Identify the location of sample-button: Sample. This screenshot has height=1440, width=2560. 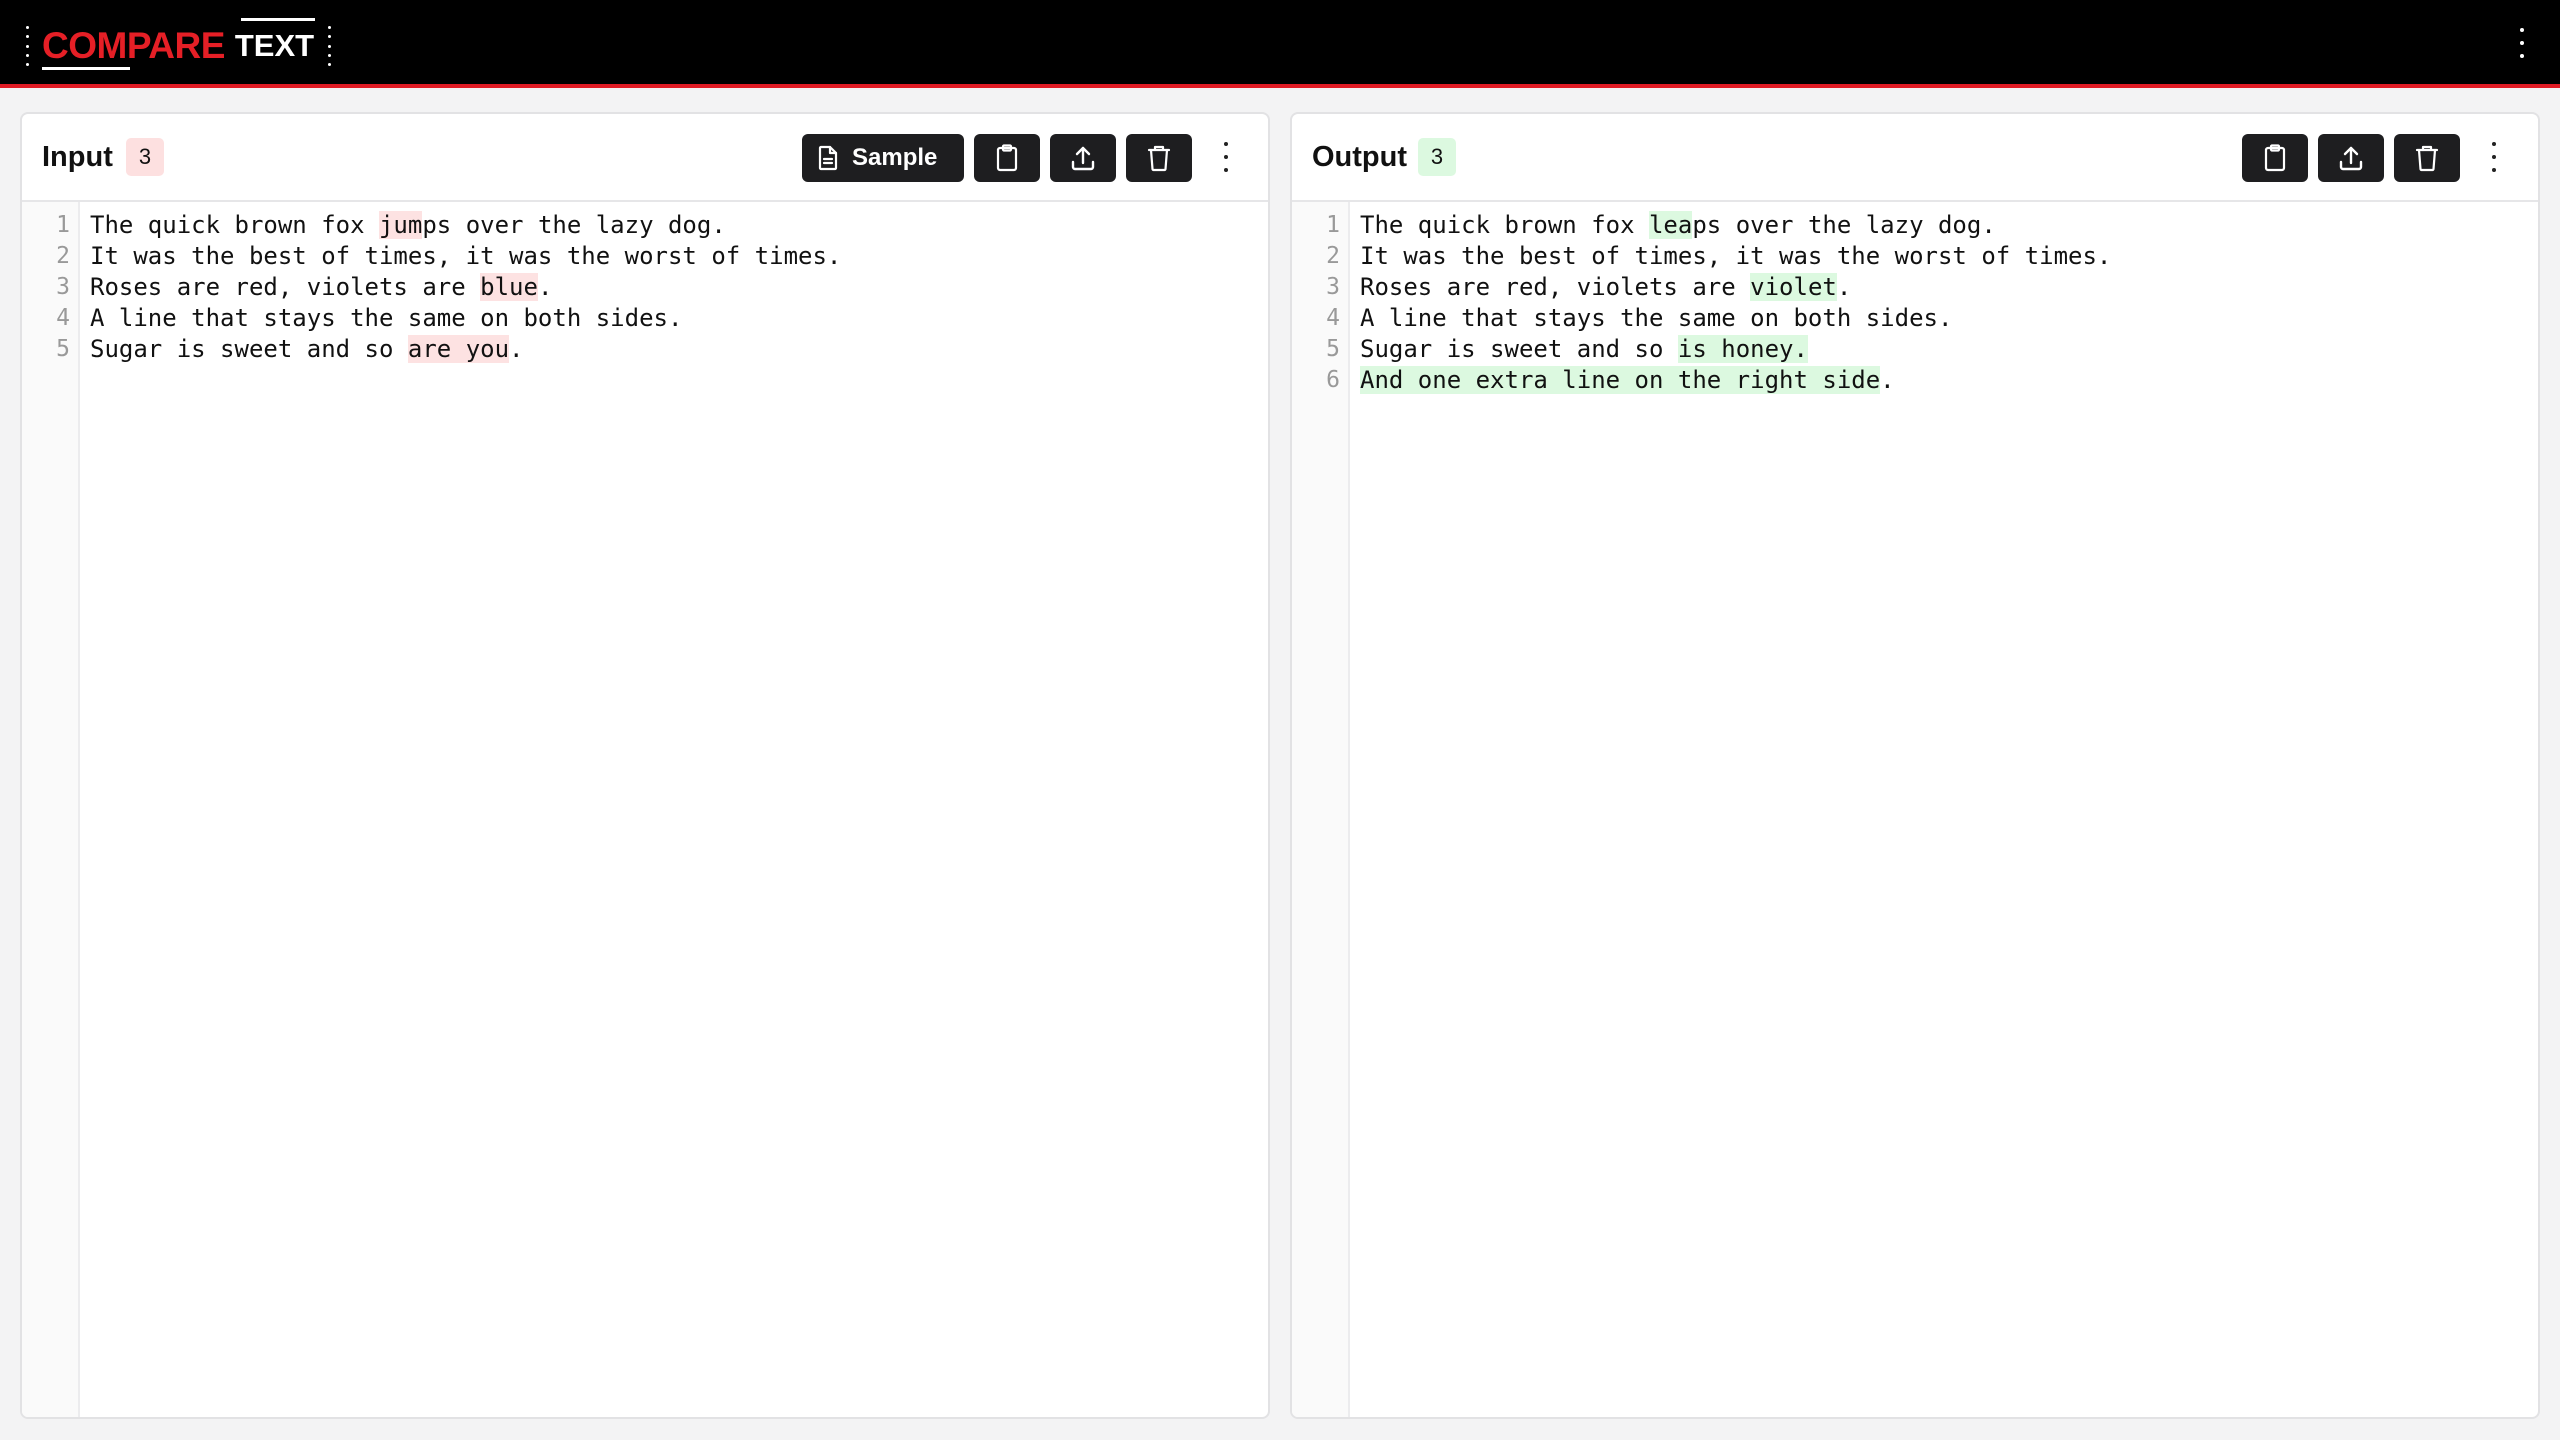
(883, 158).